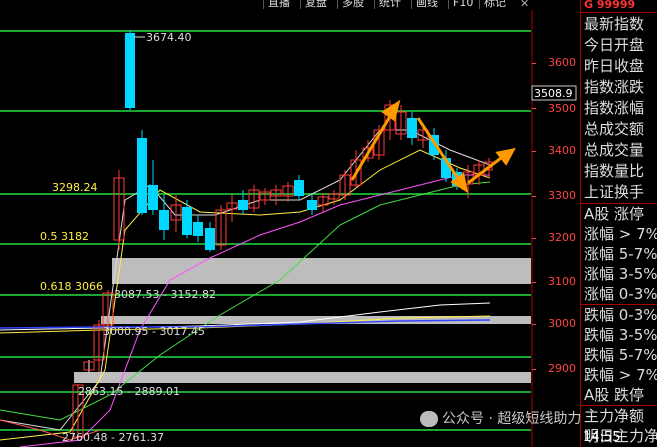  Describe the element at coordinates (614, 45) in the screenshot. I see `info-row-open: 今日开盘` at that location.